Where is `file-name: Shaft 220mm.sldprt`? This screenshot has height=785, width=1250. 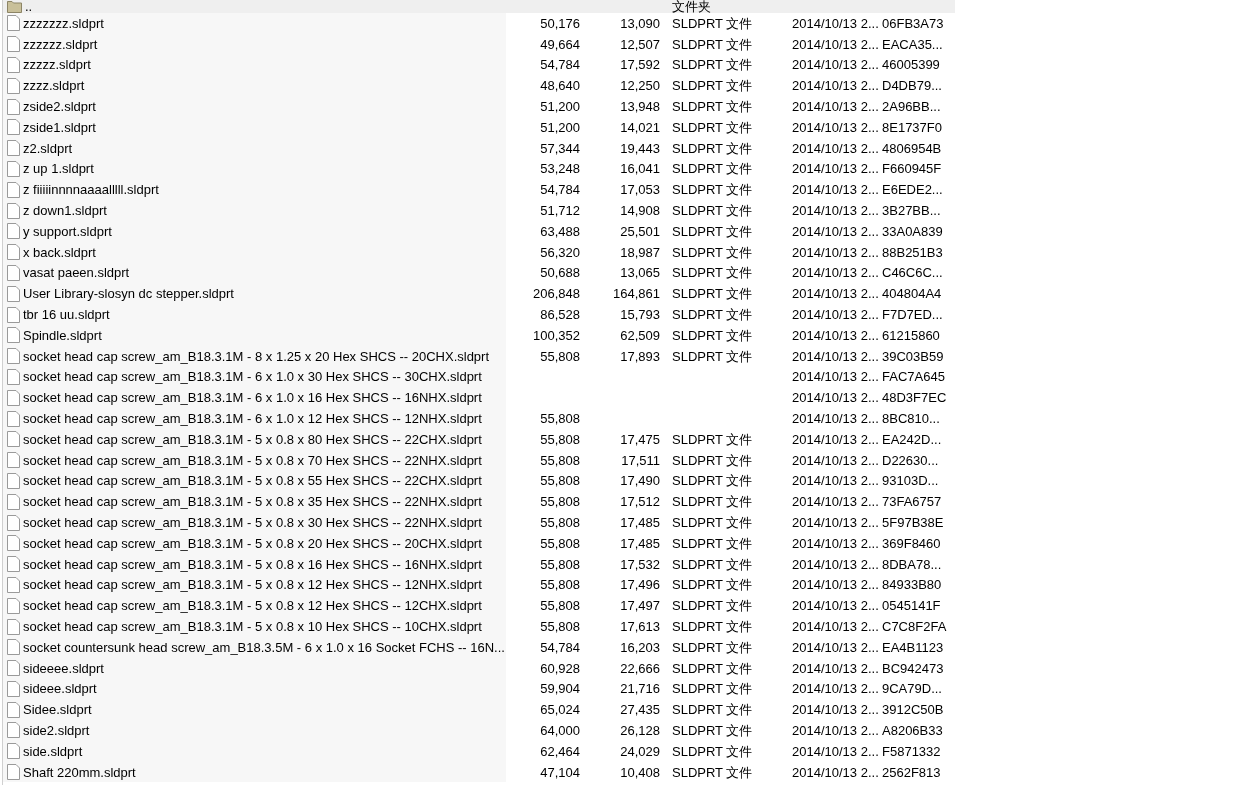
file-name: Shaft 220mm.sldprt is located at coordinates (79, 772).